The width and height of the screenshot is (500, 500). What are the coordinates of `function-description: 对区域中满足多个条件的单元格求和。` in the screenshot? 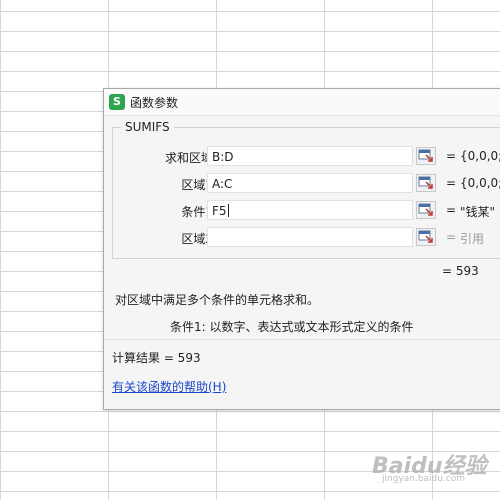 It's located at (217, 300).